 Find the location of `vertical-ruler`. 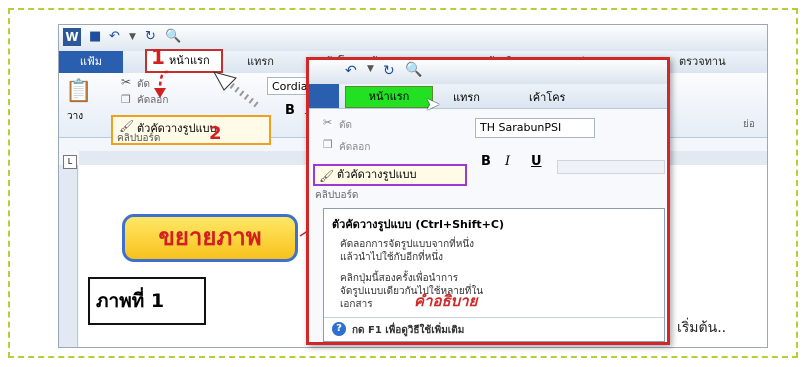

vertical-ruler is located at coordinates (68, 256).